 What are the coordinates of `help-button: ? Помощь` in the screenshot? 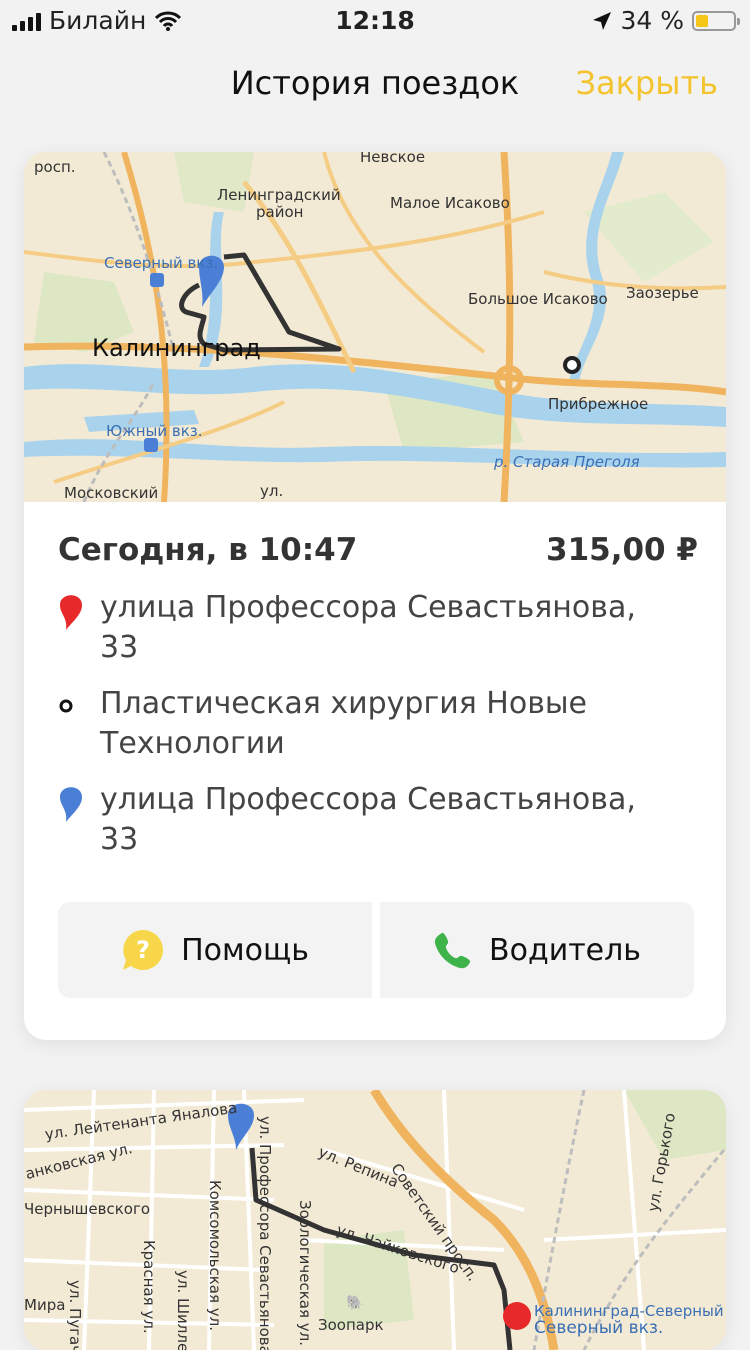 It's located at (215, 950).